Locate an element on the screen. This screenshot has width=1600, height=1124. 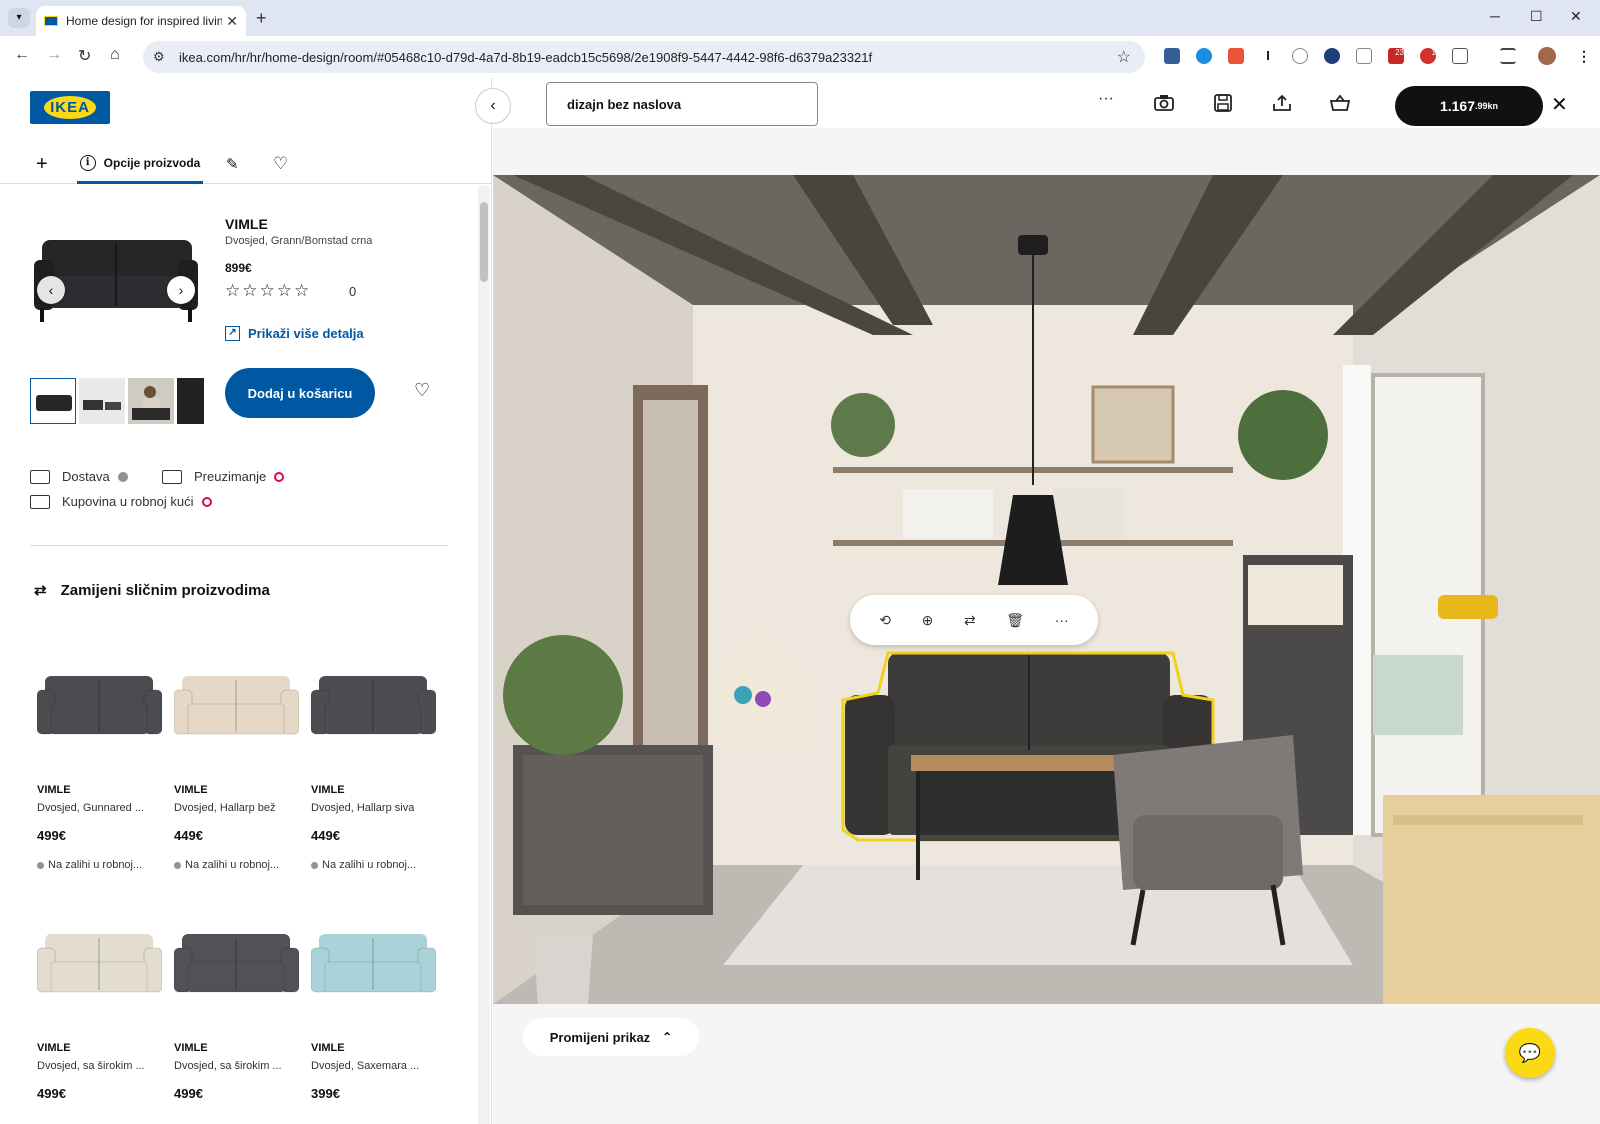
swap-product-icon: ⇄ is located at coordinates (970, 620).